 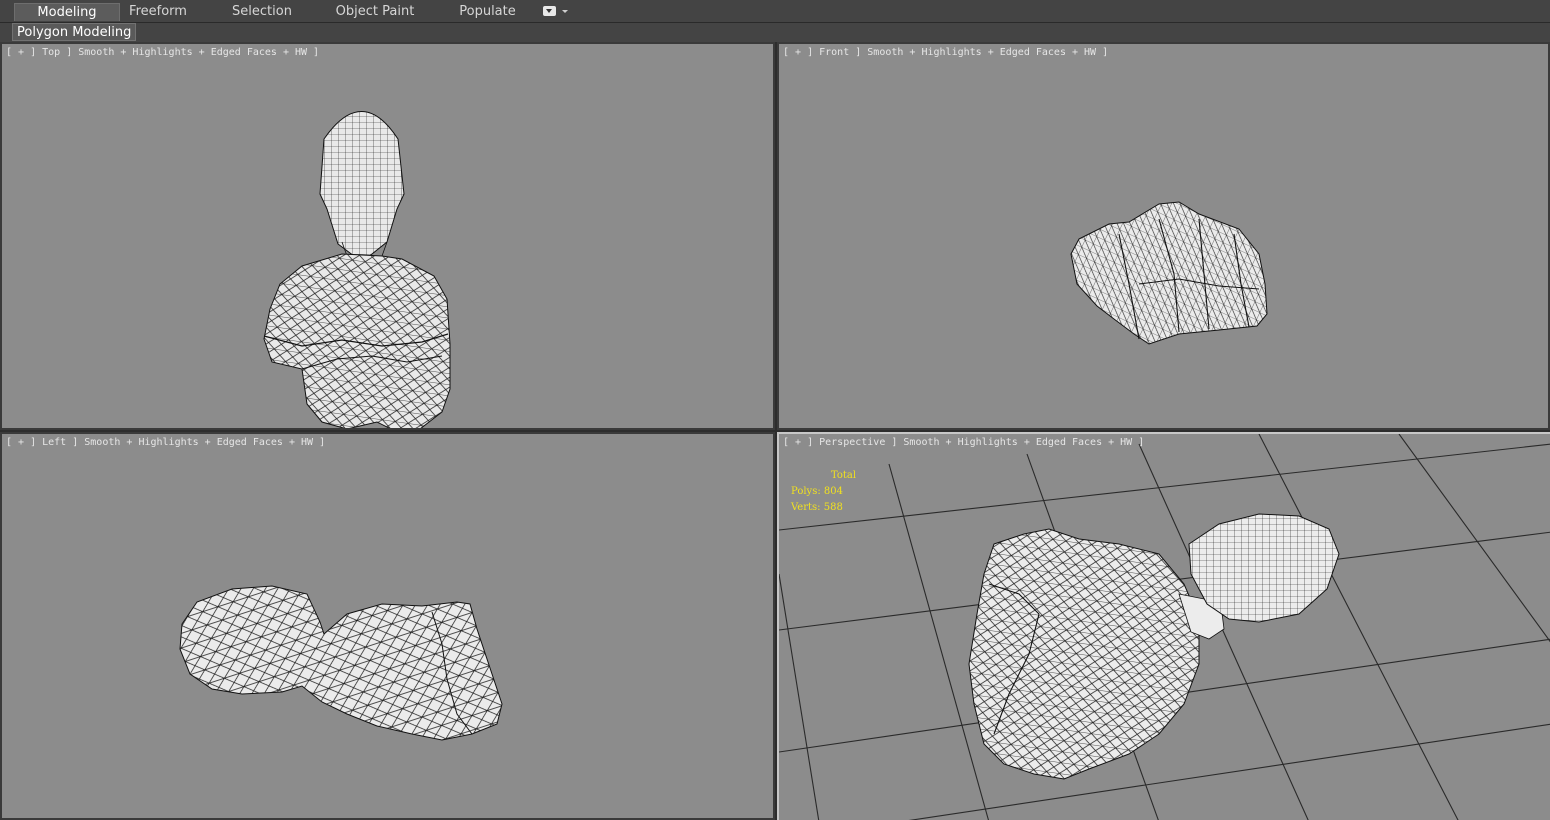 I want to click on stats-polys-value: 804, so click(x=833, y=491).